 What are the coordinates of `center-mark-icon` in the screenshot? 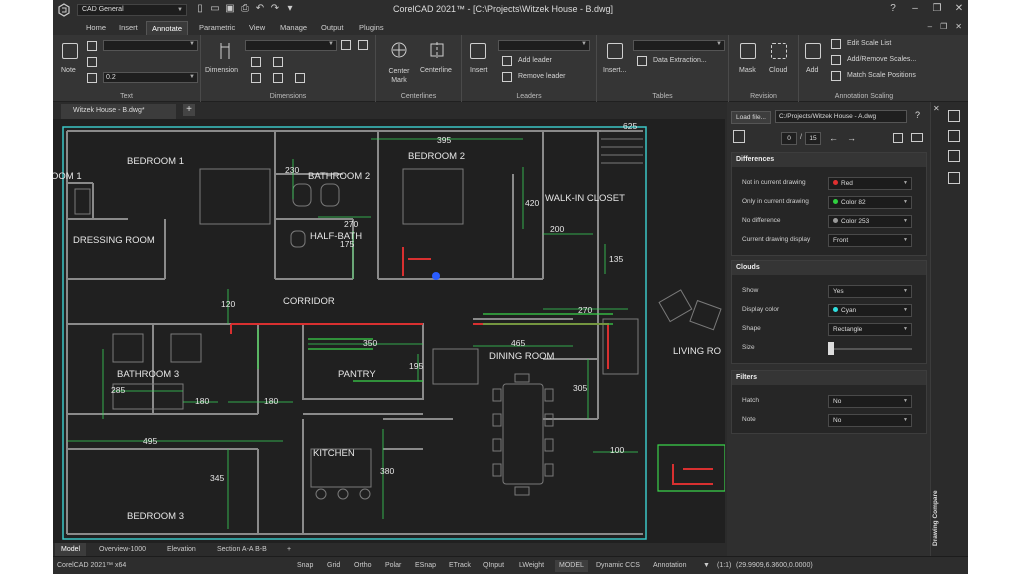 It's located at (399, 50).